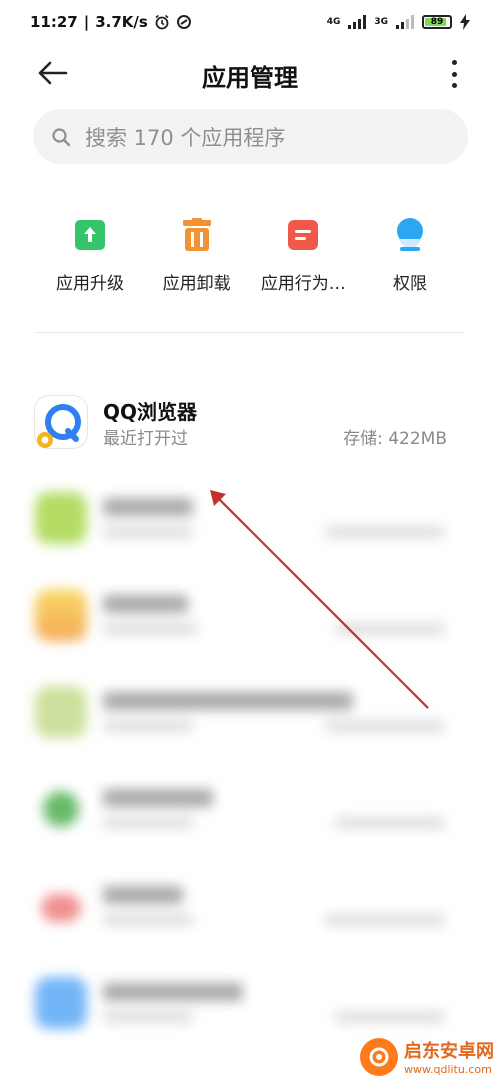 The image size is (500, 1084). I want to click on upgrade-icon, so click(90, 235).